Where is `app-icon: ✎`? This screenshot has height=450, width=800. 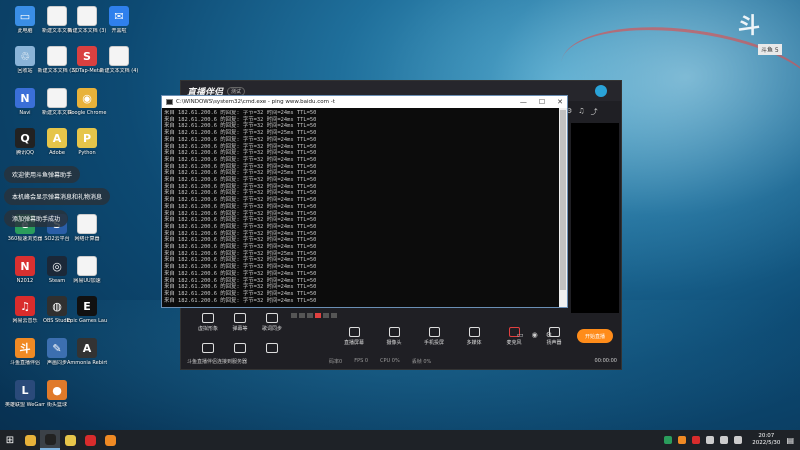 app-icon: ✎ is located at coordinates (57, 348).